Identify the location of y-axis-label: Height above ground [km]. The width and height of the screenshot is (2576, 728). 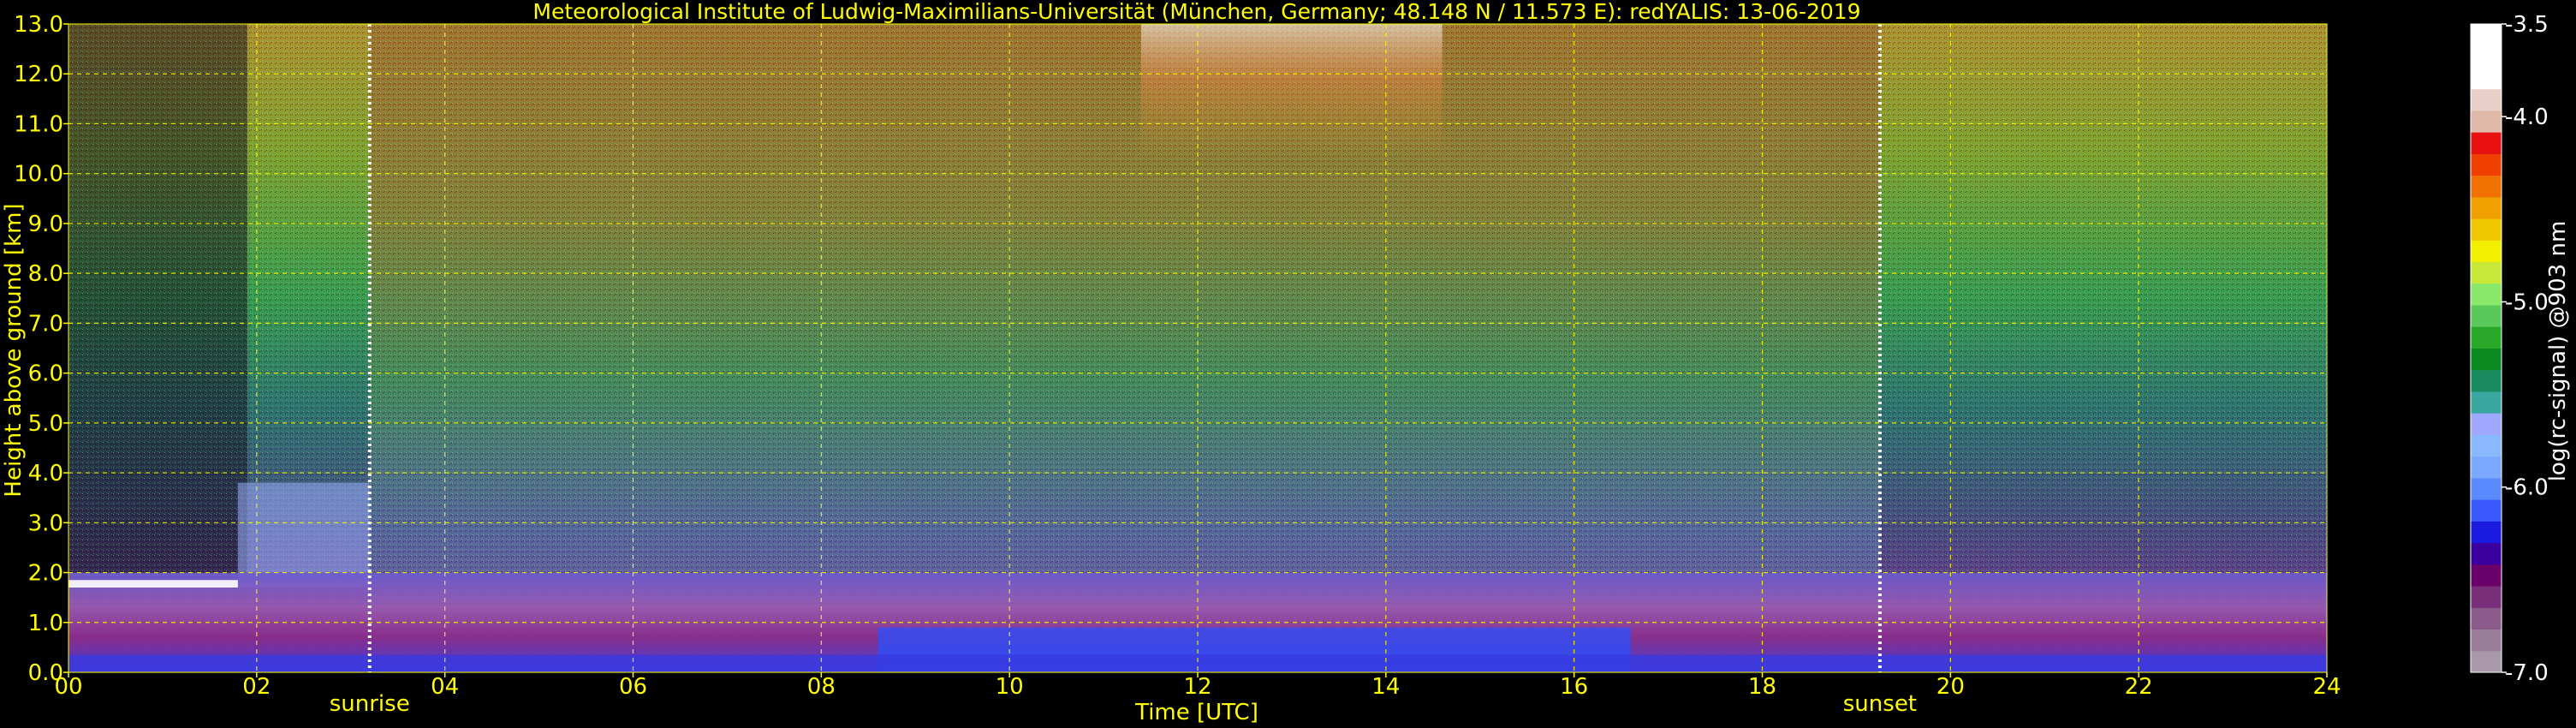
(14, 350).